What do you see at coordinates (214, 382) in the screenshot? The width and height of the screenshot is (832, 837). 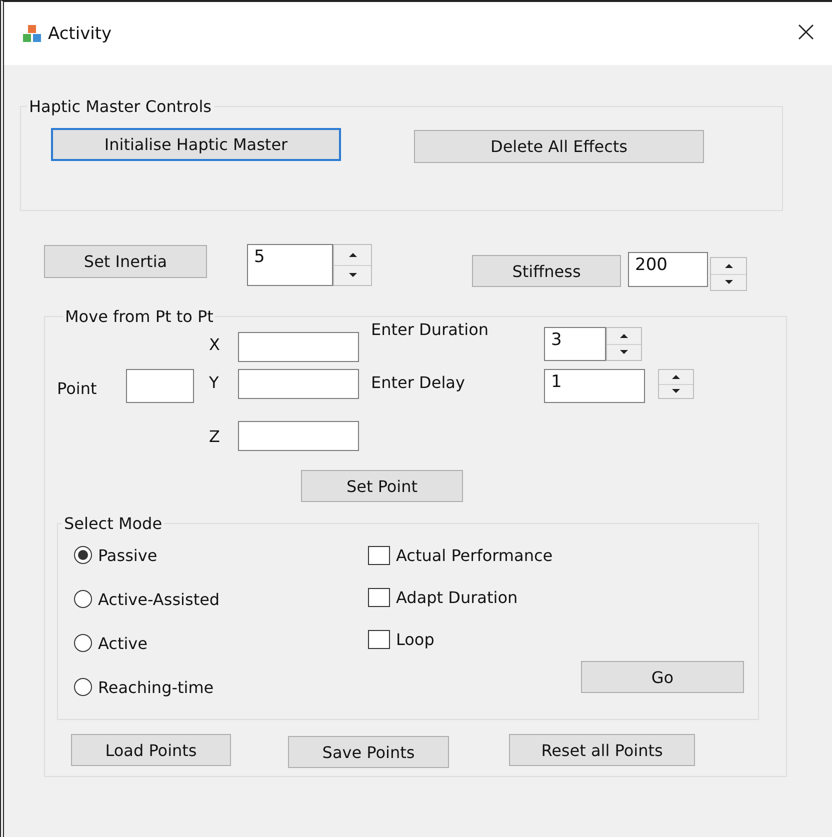 I see `coordinate-label: Y` at bounding box center [214, 382].